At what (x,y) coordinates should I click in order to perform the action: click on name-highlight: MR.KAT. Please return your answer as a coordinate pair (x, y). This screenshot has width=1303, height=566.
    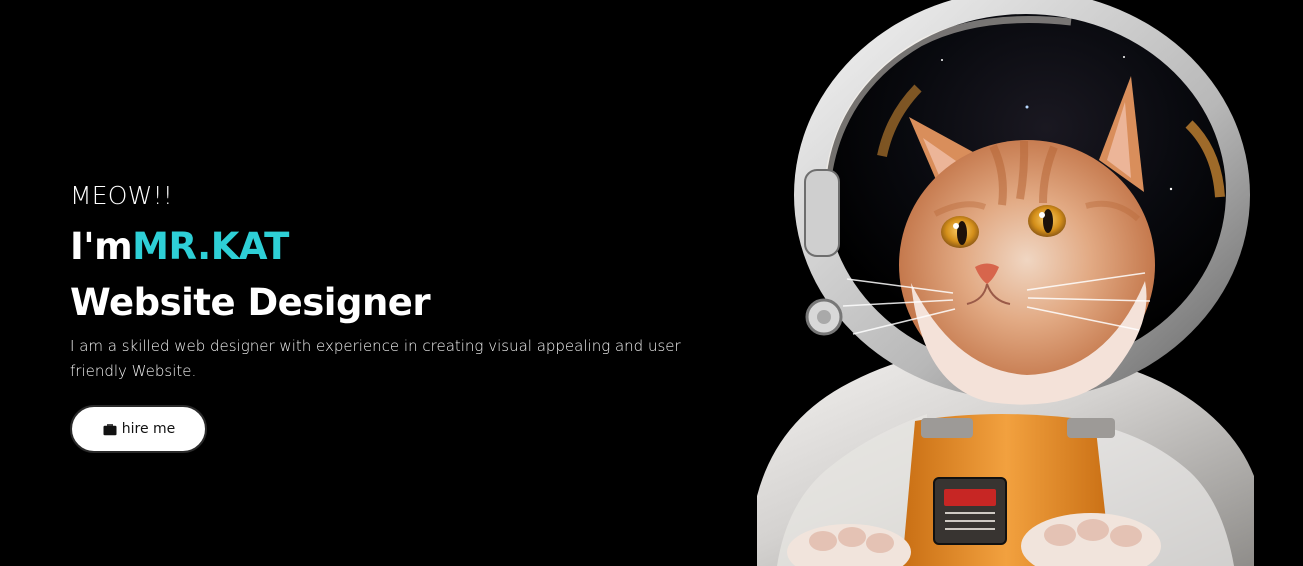
    Looking at the image, I should click on (210, 246).